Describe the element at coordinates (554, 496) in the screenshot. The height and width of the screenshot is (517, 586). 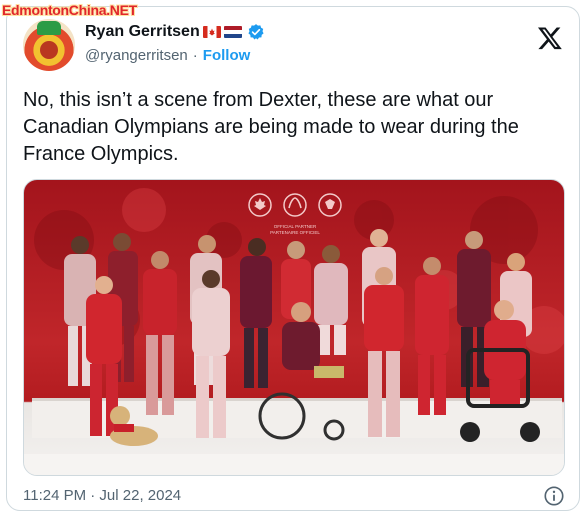
I see `info-icon` at that location.